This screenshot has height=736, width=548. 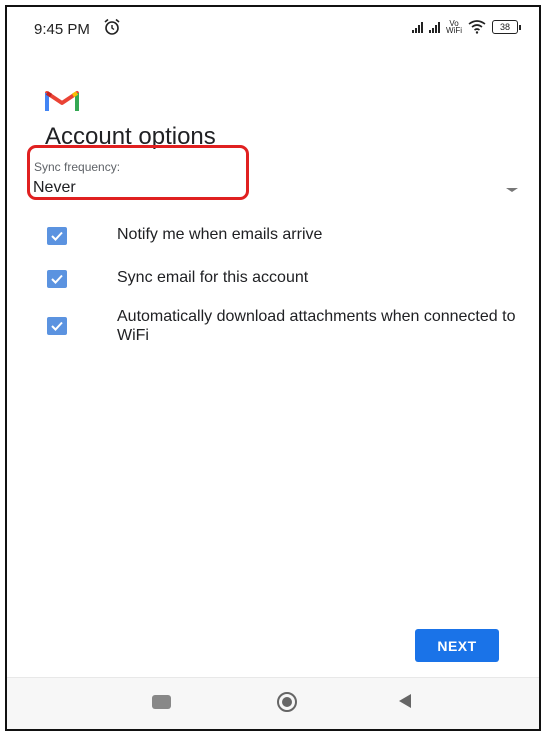 I want to click on status-bar: 9:45 PM Vo WiFi 38, so click(x=273, y=32).